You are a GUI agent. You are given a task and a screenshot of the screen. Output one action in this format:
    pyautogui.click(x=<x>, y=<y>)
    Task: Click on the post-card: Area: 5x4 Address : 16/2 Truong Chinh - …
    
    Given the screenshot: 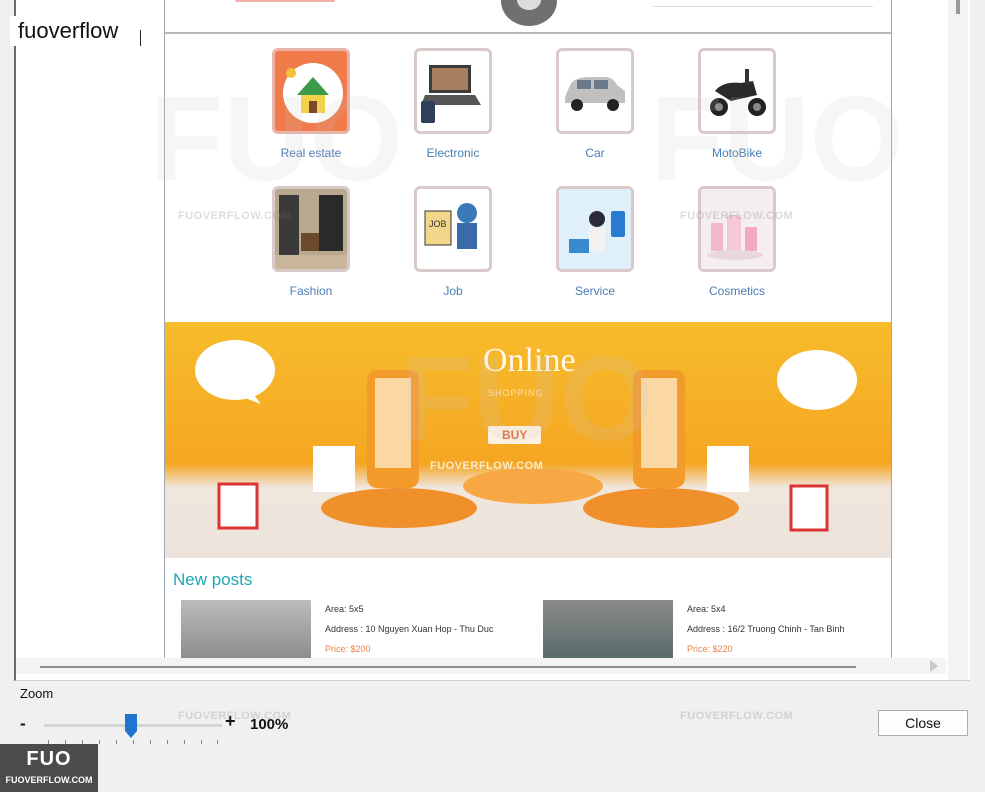 What is the action you would take?
    pyautogui.click(x=713, y=629)
    